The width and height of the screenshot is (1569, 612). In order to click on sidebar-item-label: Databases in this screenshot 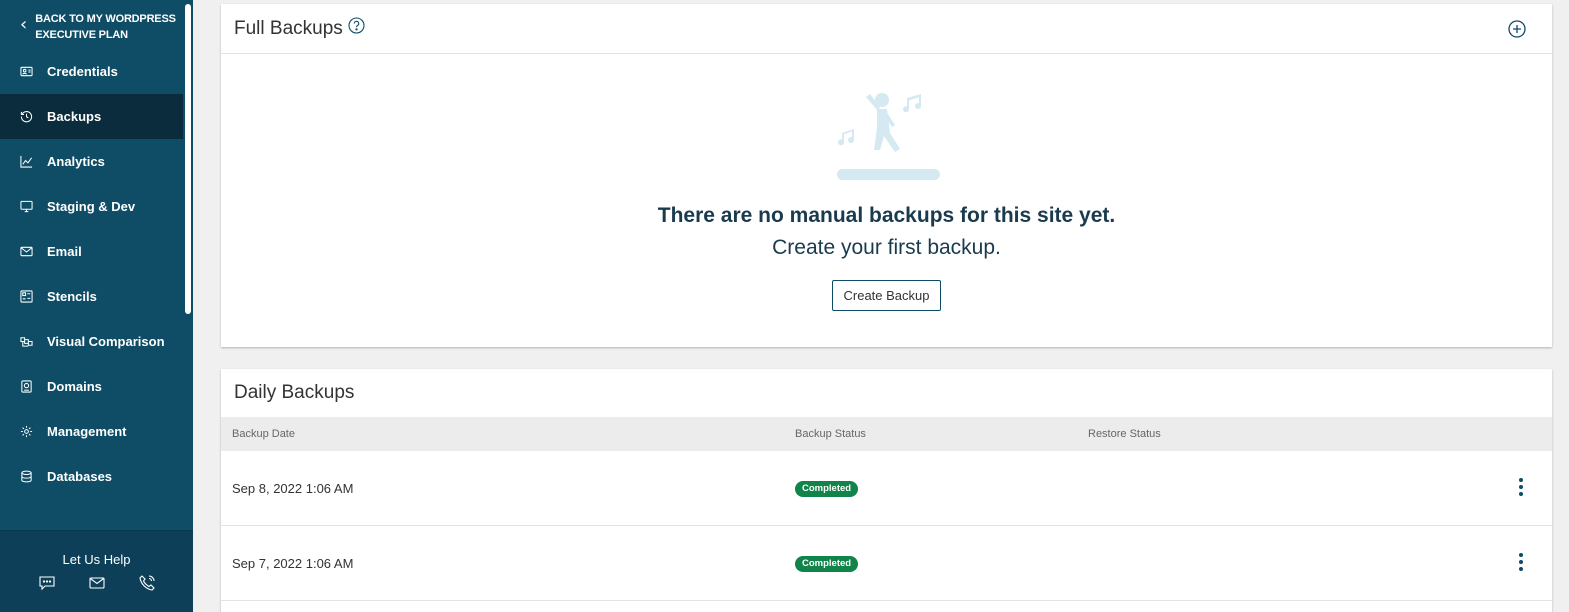, I will do `click(80, 476)`.